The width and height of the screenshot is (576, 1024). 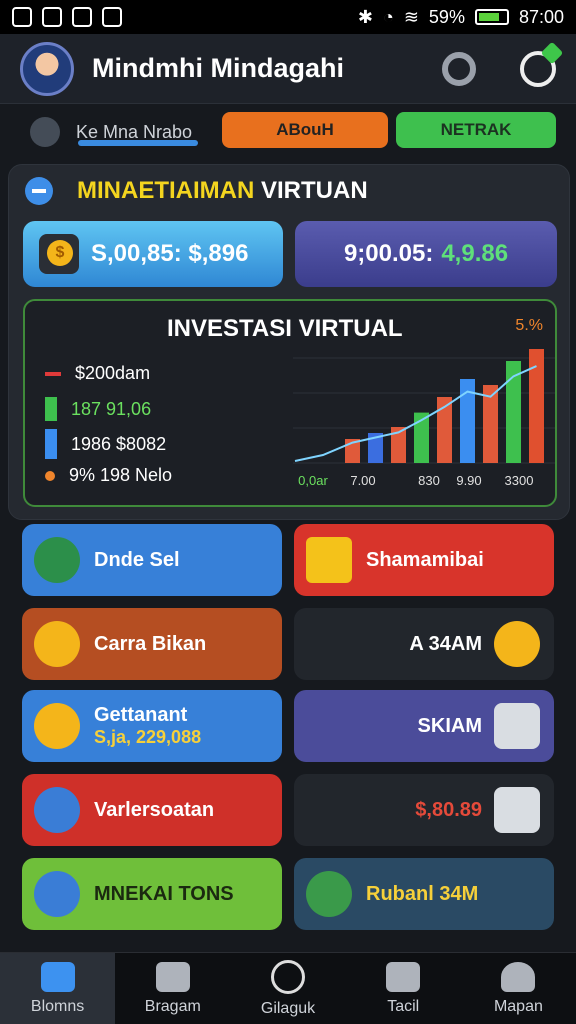 I want to click on balance-right-green: 4,9.86, so click(x=475, y=253).